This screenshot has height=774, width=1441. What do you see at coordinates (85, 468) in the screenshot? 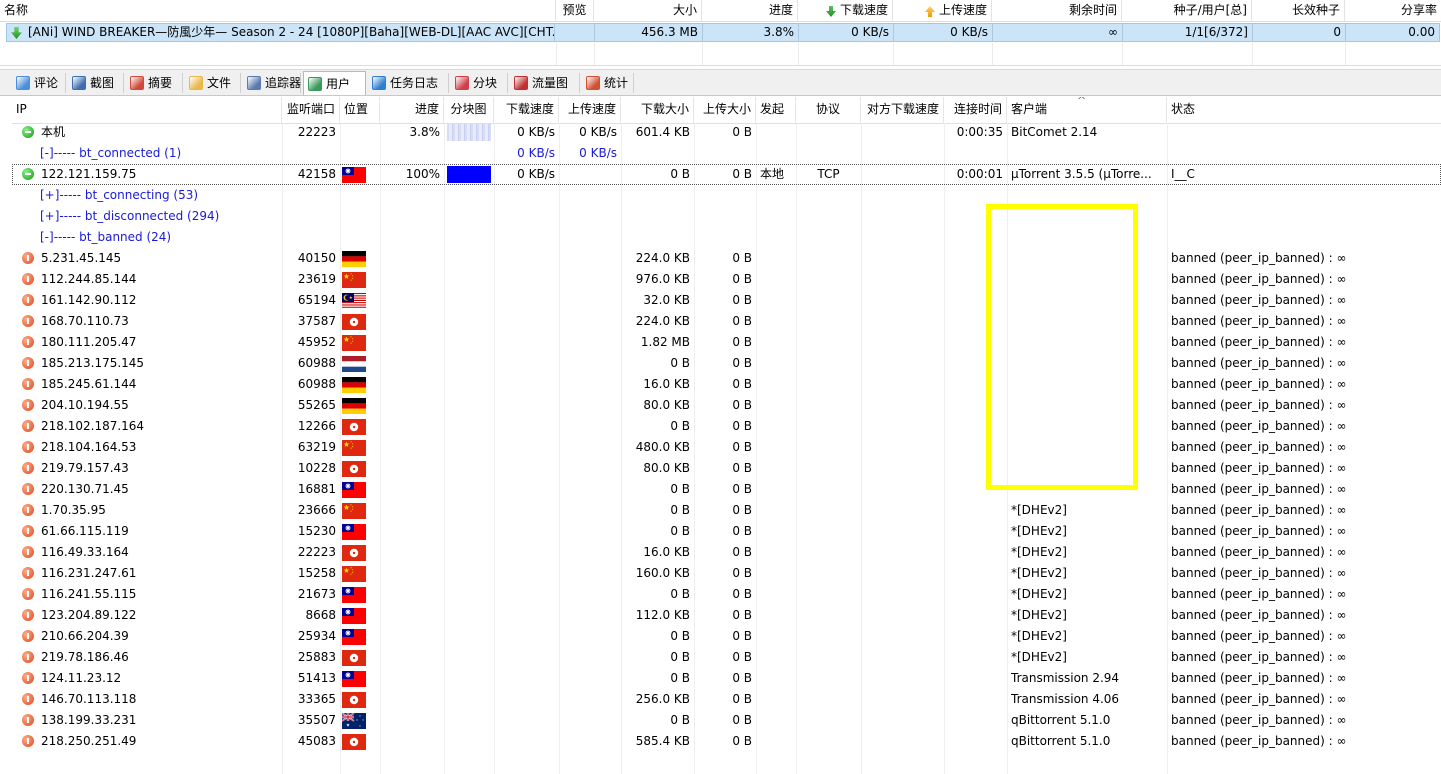
I see `peer-ip: 219.79.157.43` at bounding box center [85, 468].